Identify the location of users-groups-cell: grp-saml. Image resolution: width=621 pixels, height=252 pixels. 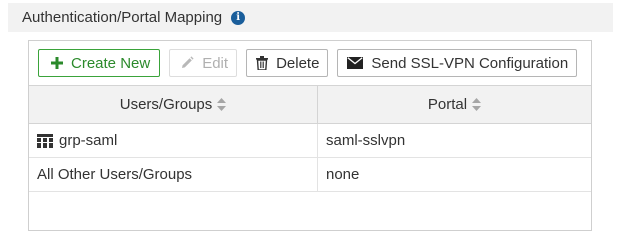
(173, 140).